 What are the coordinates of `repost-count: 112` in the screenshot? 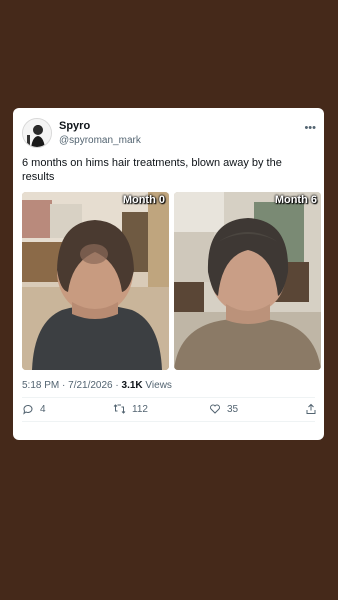 It's located at (140, 409).